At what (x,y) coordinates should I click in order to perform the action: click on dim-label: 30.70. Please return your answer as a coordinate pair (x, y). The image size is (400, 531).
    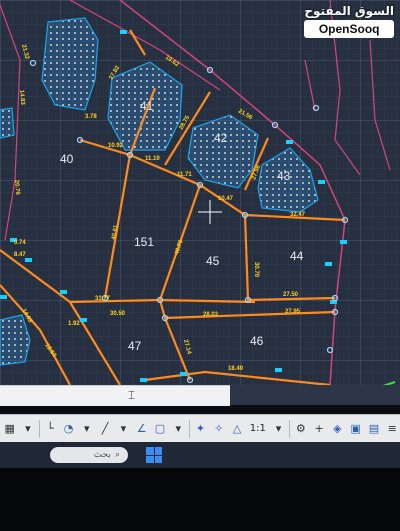
    Looking at the image, I should click on (256, 270).